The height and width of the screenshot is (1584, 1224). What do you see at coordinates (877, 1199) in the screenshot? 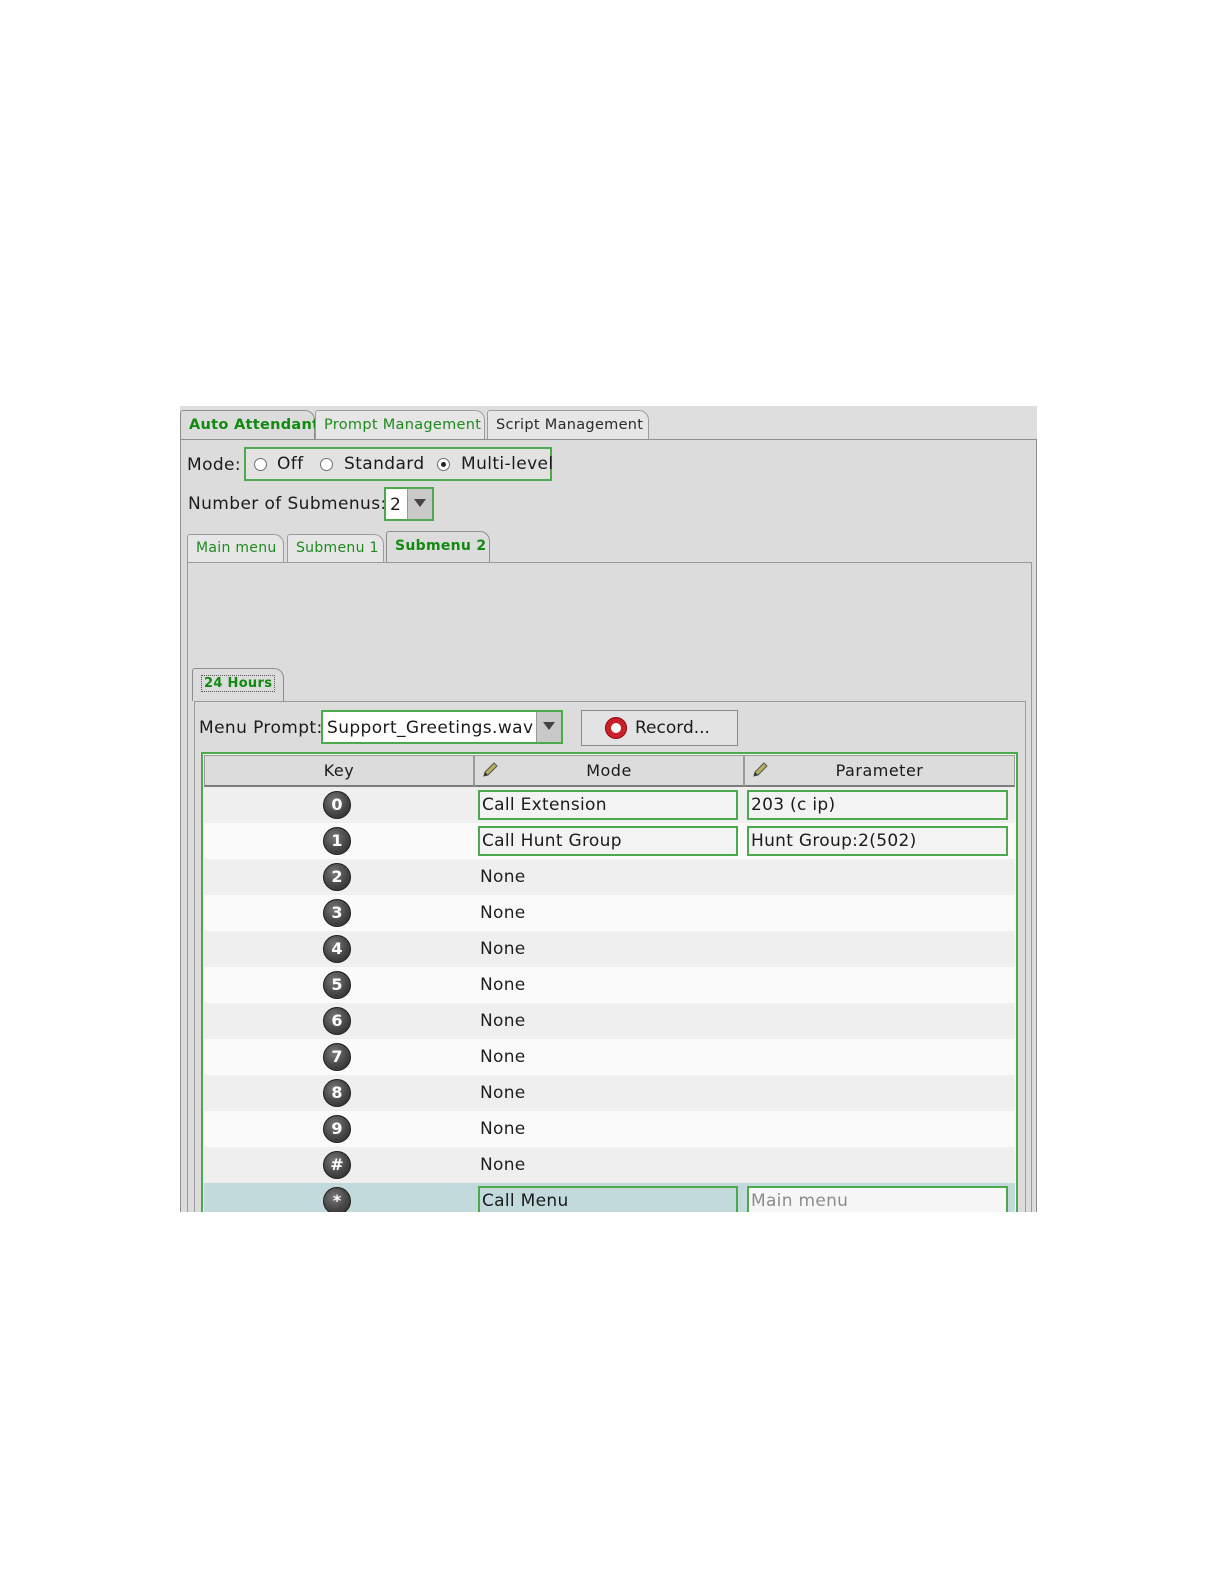
I see `parameter-field: Main menu` at bounding box center [877, 1199].